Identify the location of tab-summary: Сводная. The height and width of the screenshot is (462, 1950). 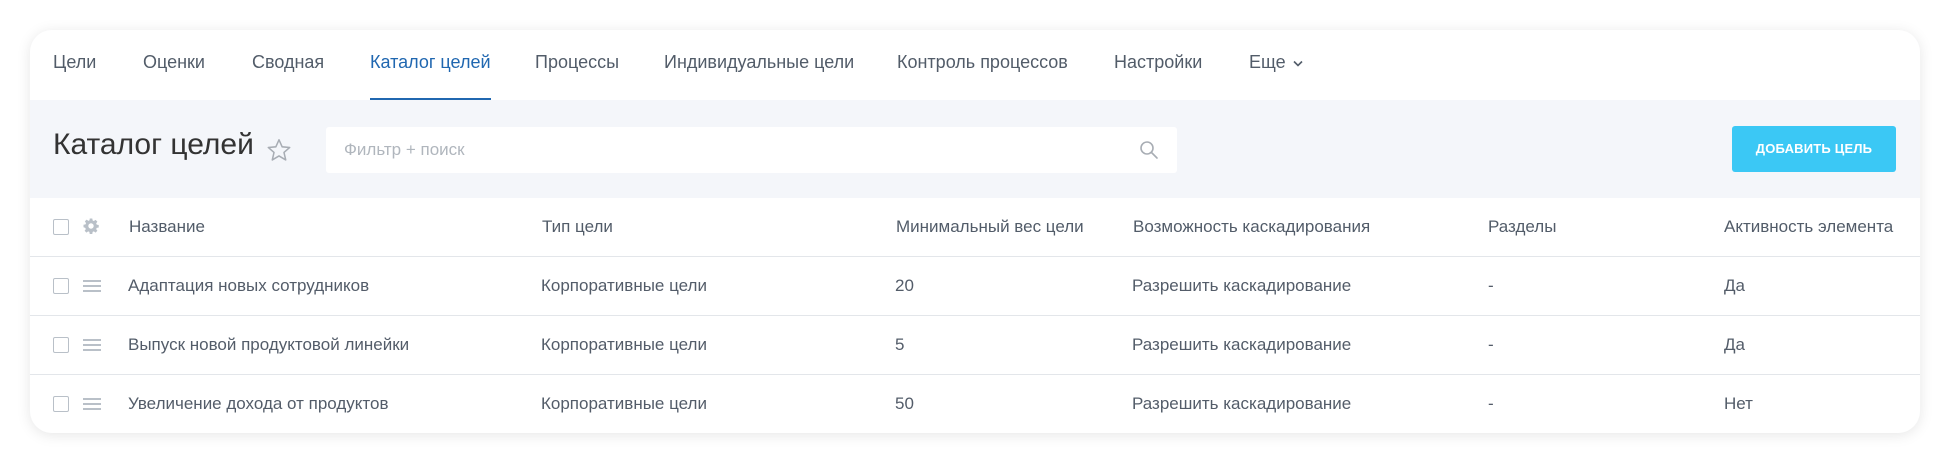
(288, 65).